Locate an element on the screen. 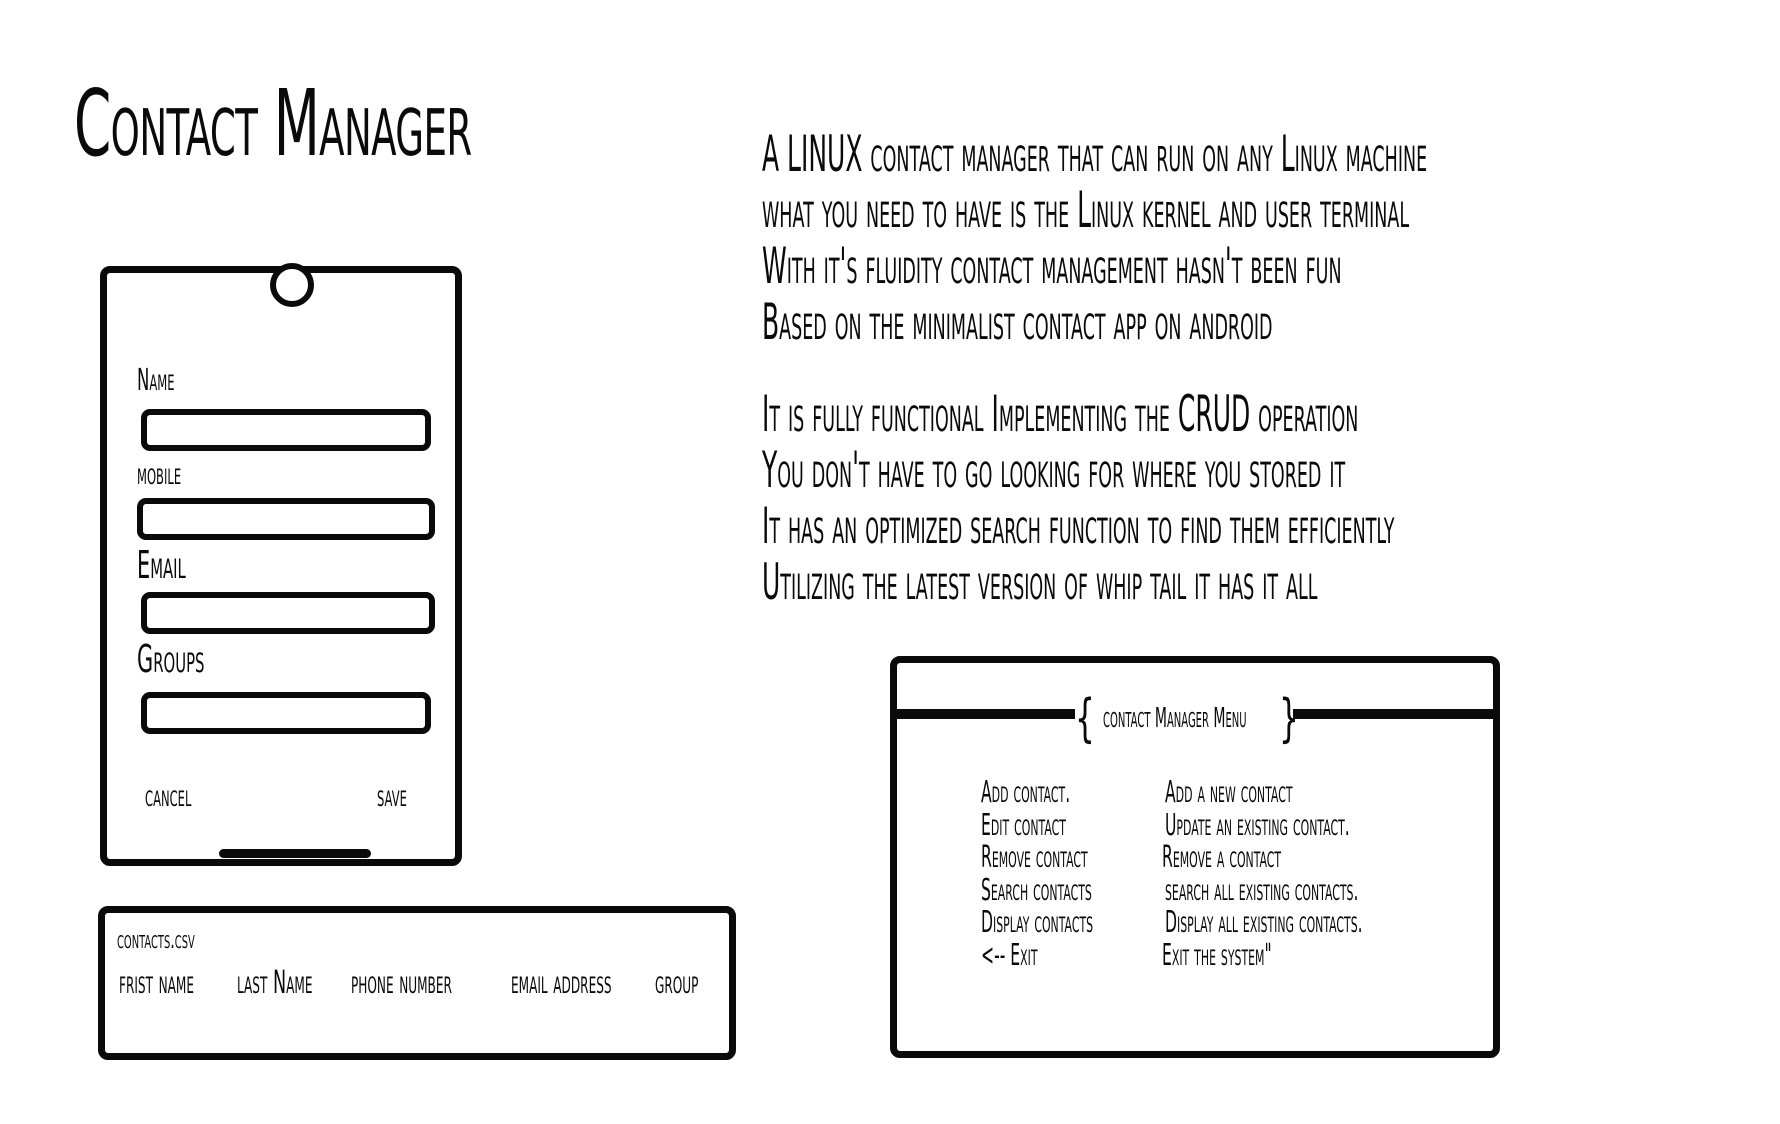  menu-item-command-text: <-- Exit is located at coordinates (1009, 955).